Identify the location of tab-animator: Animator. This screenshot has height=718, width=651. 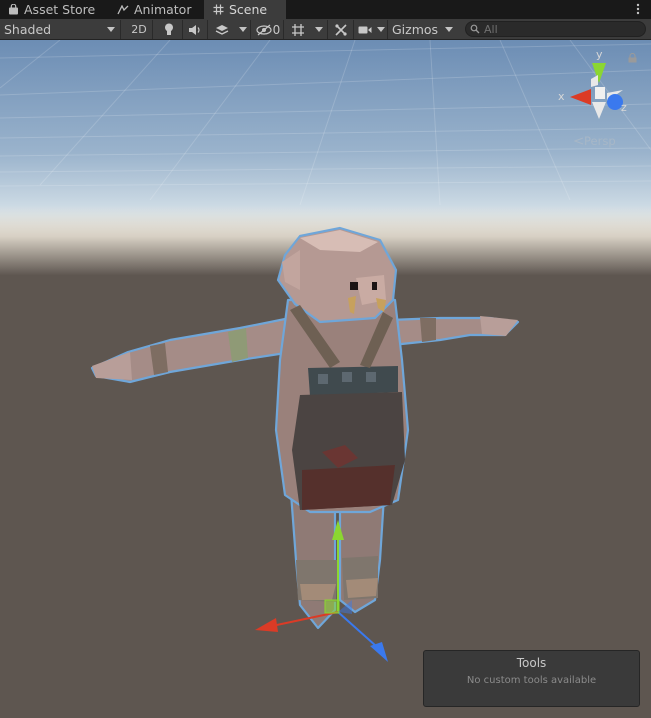
(154, 9).